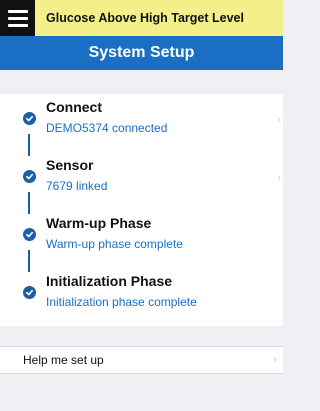 This screenshot has height=411, width=320. Describe the element at coordinates (17, 18) in the screenshot. I see `hamburger-menu-icon` at that location.